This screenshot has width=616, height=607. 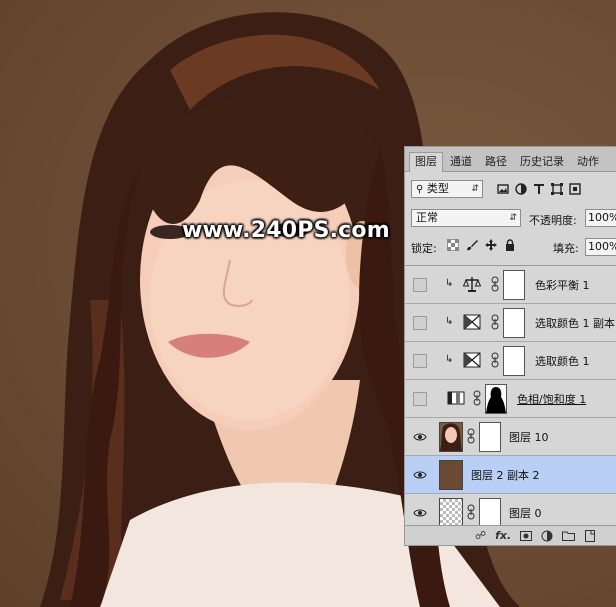 I want to click on layer-name: 色彩平衡 1, so click(x=562, y=285).